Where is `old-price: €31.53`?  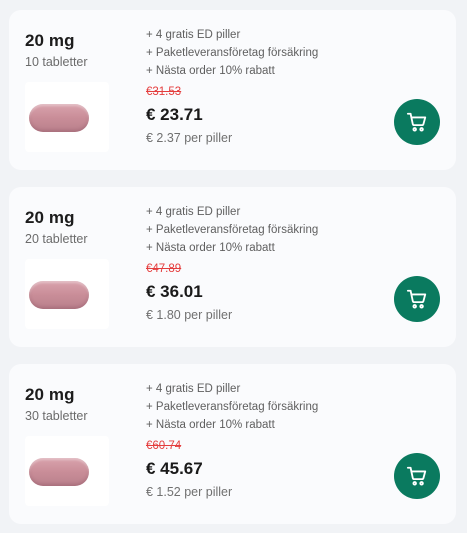
old-price: €31.53 is located at coordinates (164, 92).